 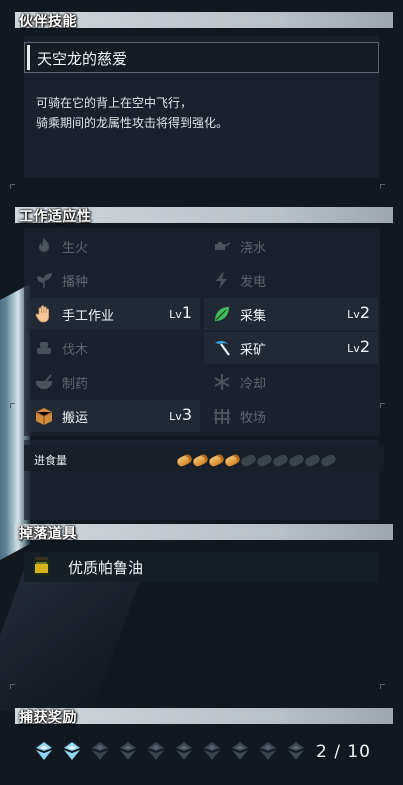 What do you see at coordinates (113, 348) in the screenshot?
I see `work-item: 伐木` at bounding box center [113, 348].